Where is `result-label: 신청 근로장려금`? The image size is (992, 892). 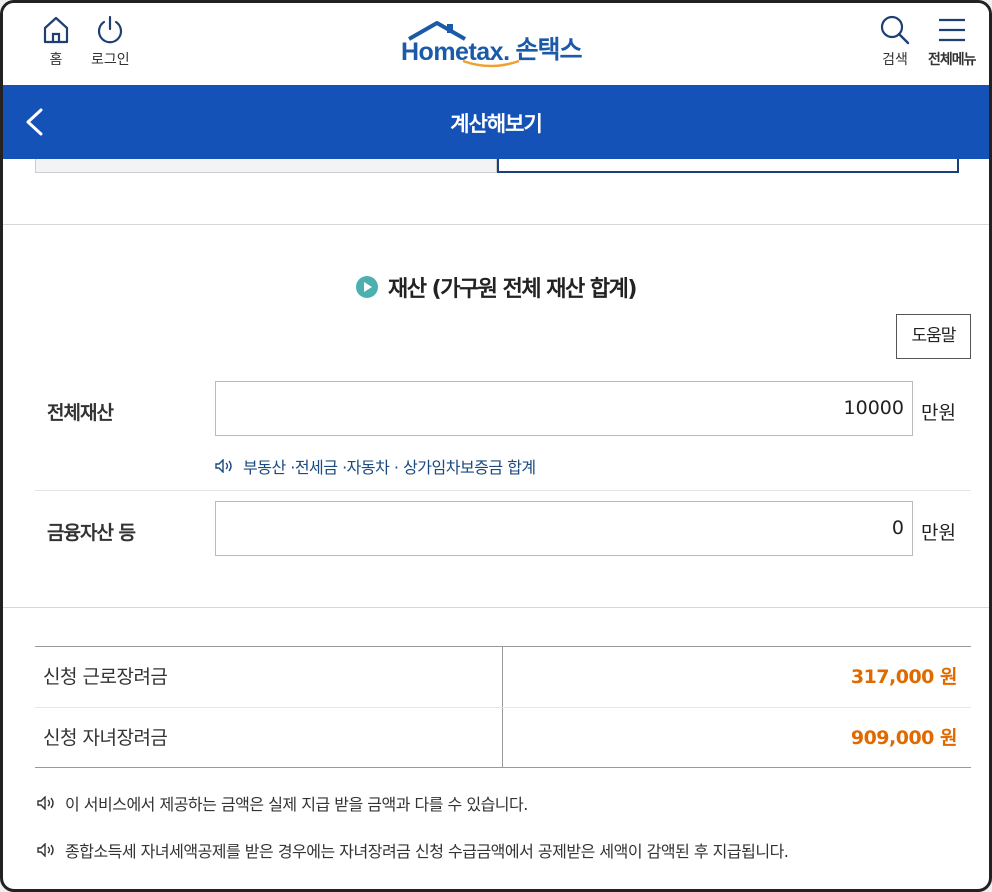
result-label: 신청 근로장려금 is located at coordinates (269, 677).